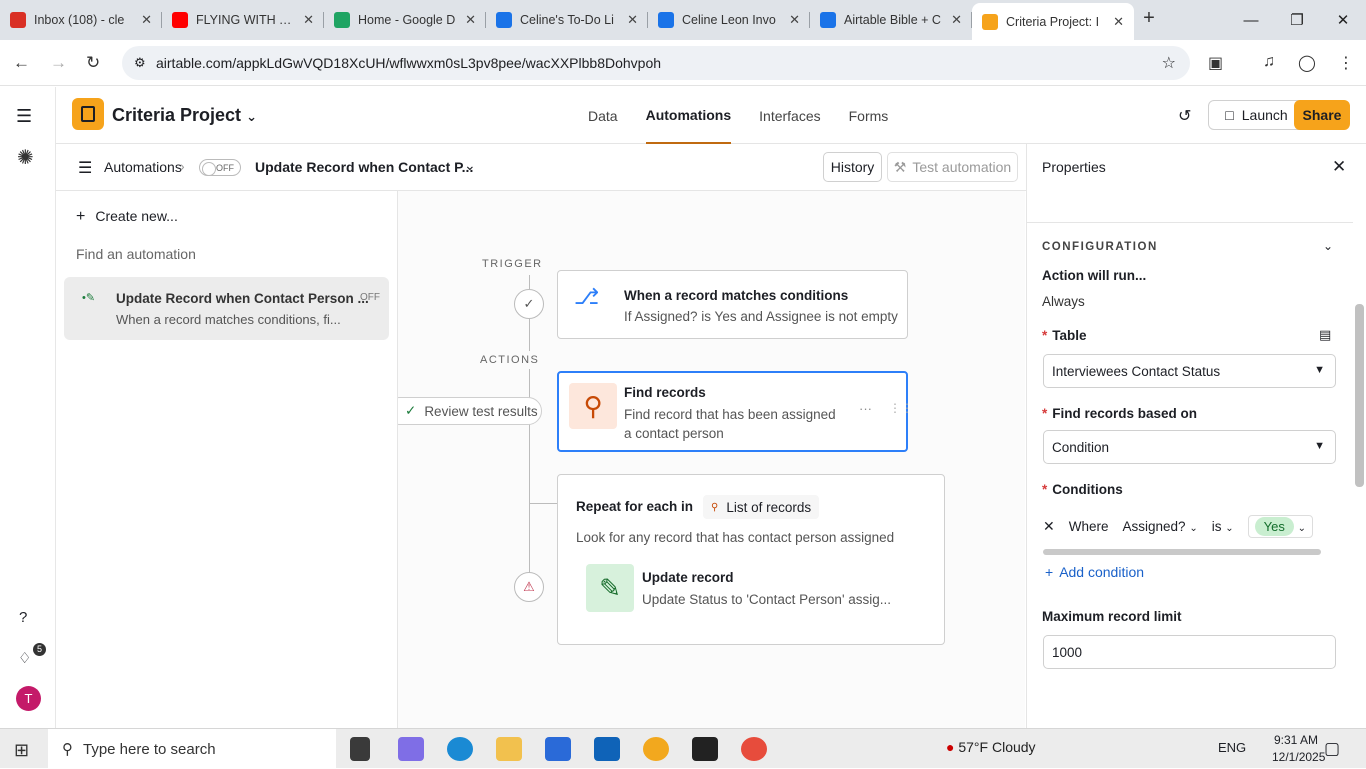 The image size is (1366, 769). Describe the element at coordinates (705, 749) in the screenshot. I see `sticky-app-icon` at that location.